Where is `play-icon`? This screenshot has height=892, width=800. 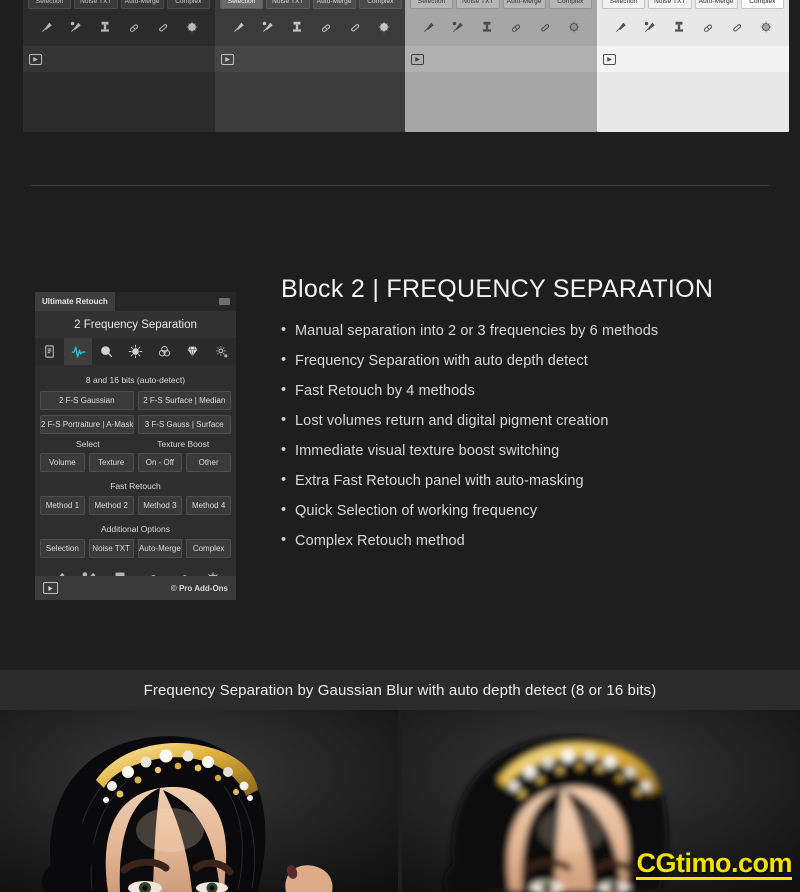
play-icon is located at coordinates (50, 588).